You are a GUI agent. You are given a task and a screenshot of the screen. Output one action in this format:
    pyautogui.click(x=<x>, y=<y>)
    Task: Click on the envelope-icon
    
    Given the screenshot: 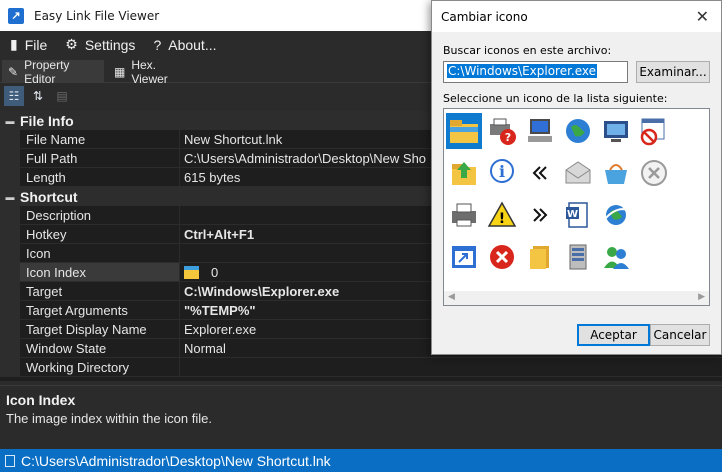 What is the action you would take?
    pyautogui.click(x=578, y=173)
    